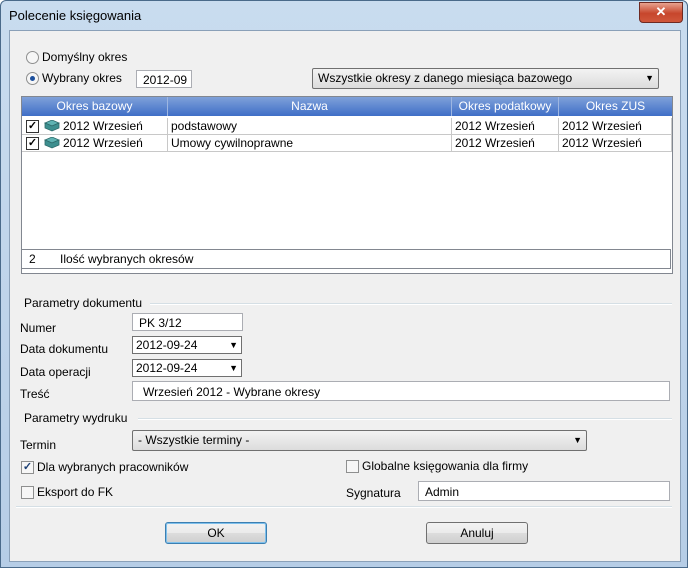 The image size is (688, 568). Describe the element at coordinates (95, 106) in the screenshot. I see `column-header-base: Okres bazowy` at that location.